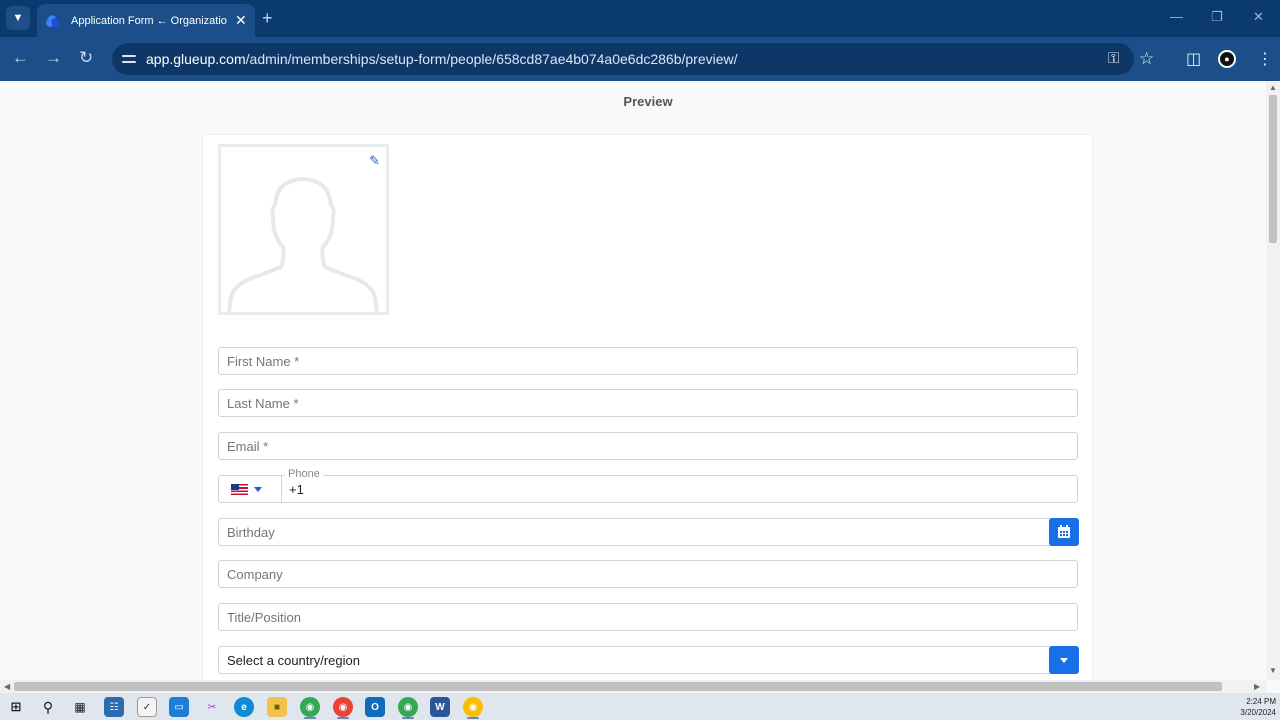 This screenshot has height=720, width=1280. Describe the element at coordinates (648, 617) in the screenshot. I see `title-position-input: Title/Position` at that location.